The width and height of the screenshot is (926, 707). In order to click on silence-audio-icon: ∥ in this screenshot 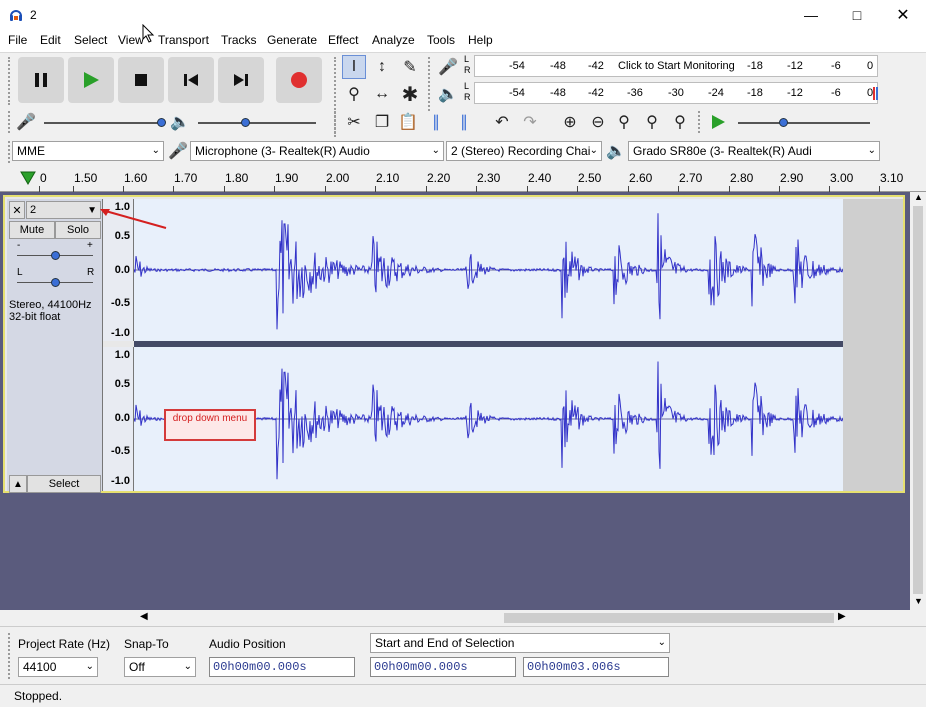, I will do `click(464, 122)`.